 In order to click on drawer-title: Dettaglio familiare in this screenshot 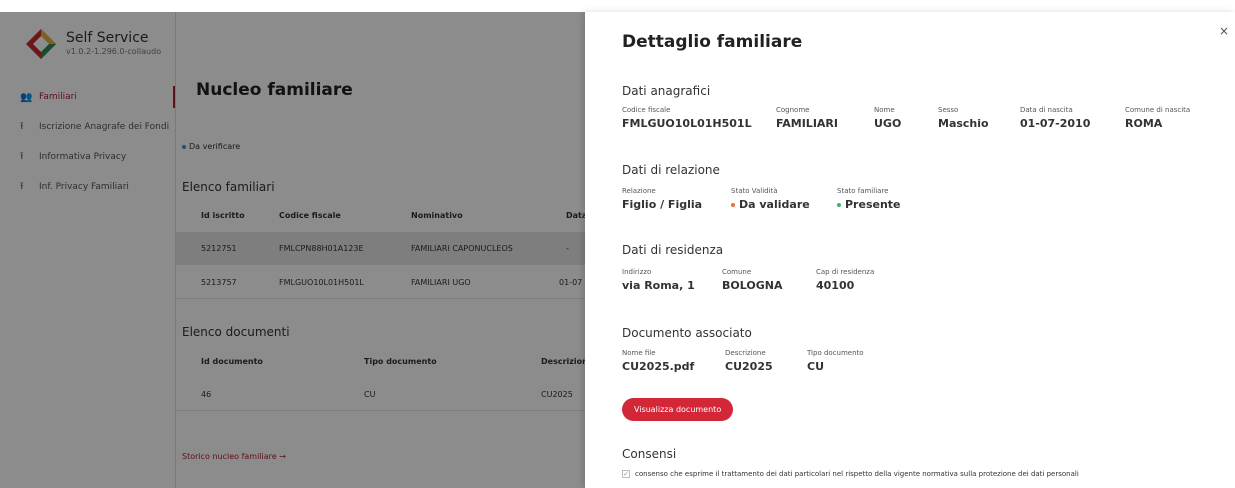, I will do `click(712, 42)`.